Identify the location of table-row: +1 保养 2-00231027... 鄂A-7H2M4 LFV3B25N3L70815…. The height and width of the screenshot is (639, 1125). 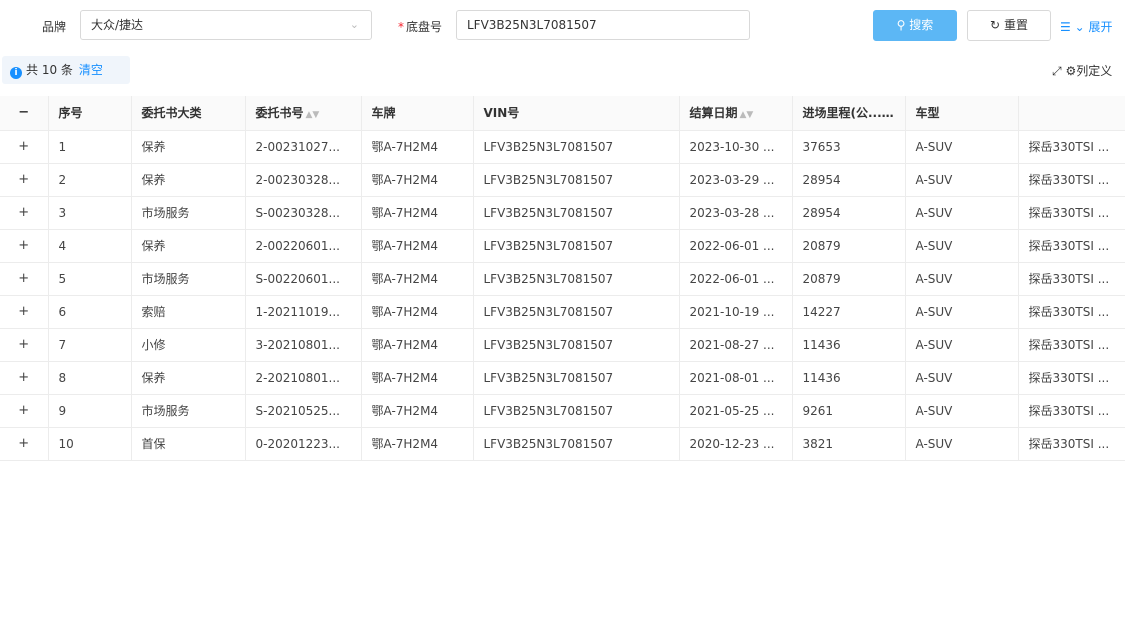
(562, 147).